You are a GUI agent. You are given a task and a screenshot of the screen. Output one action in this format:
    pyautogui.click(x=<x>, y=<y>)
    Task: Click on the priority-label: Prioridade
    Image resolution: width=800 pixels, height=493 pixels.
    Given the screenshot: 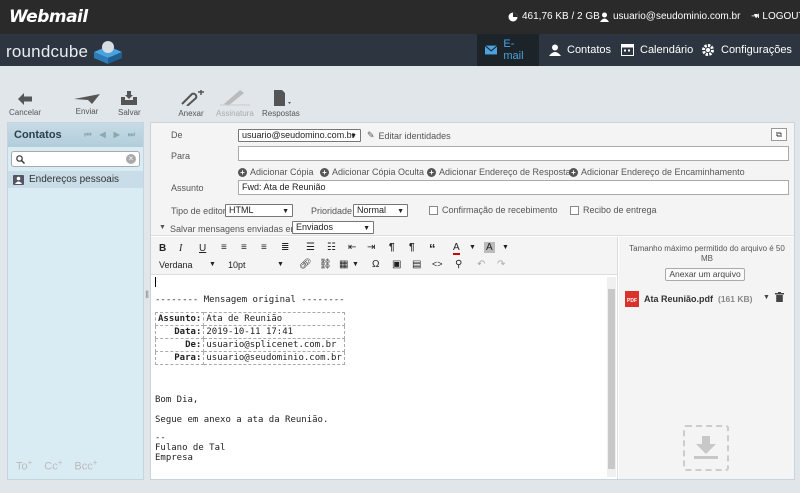 What is the action you would take?
    pyautogui.click(x=332, y=211)
    